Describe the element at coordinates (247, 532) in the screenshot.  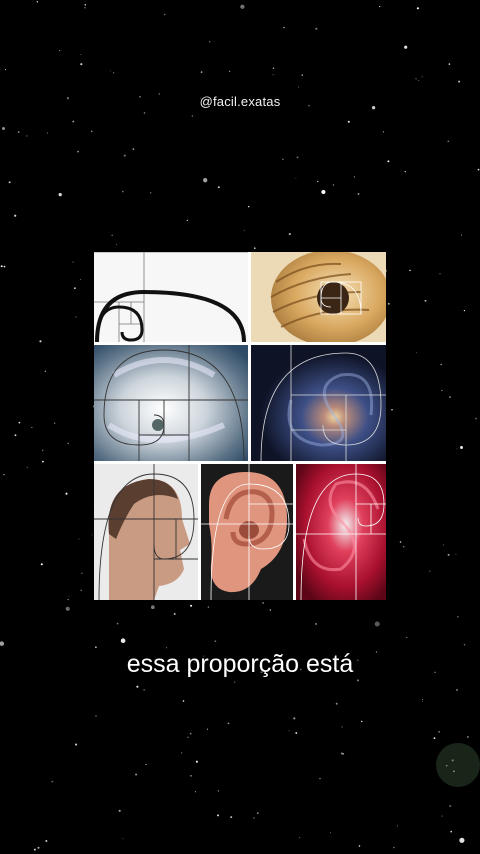
I see `ear-image` at that location.